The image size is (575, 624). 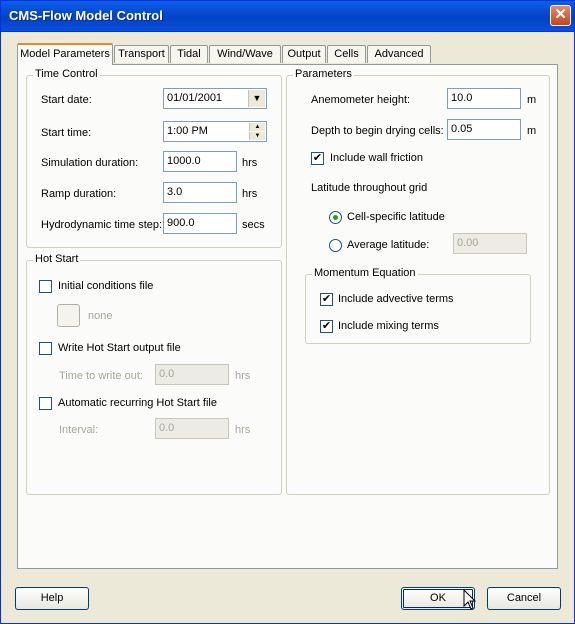 What do you see at coordinates (45, 348) in the screenshot?
I see `write-hot-start-checkbox` at bounding box center [45, 348].